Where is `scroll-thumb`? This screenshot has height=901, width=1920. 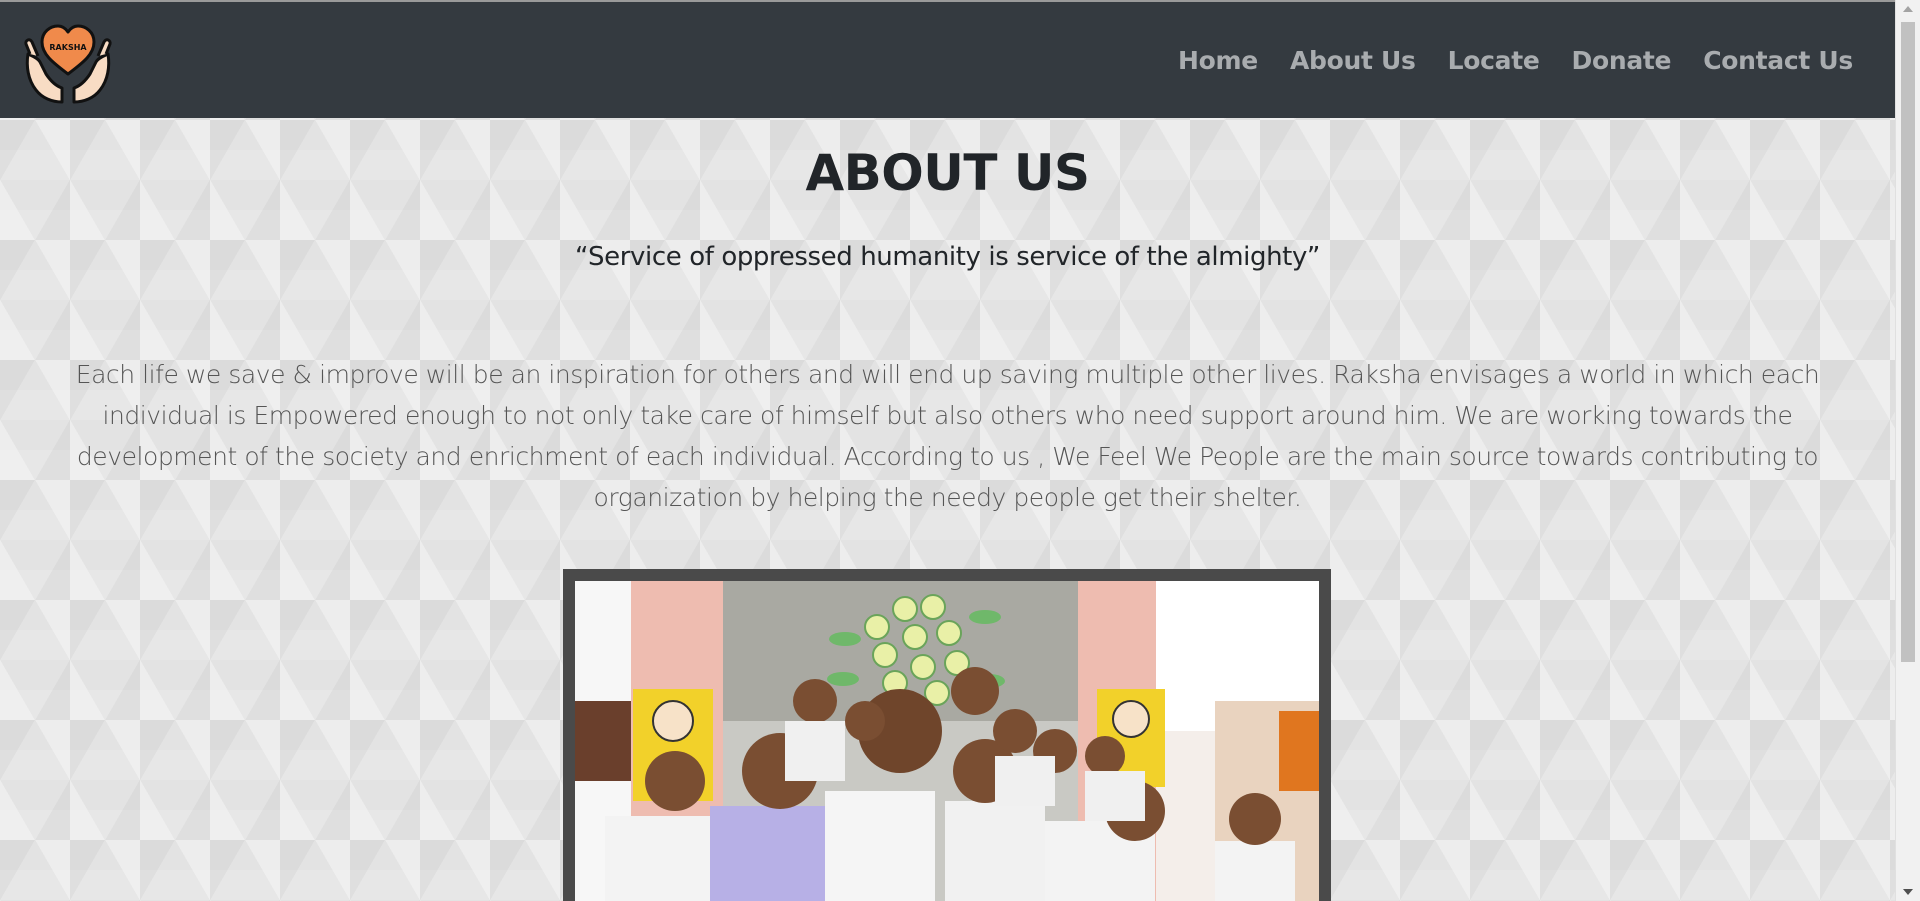
scroll-thumb is located at coordinates (1908, 342).